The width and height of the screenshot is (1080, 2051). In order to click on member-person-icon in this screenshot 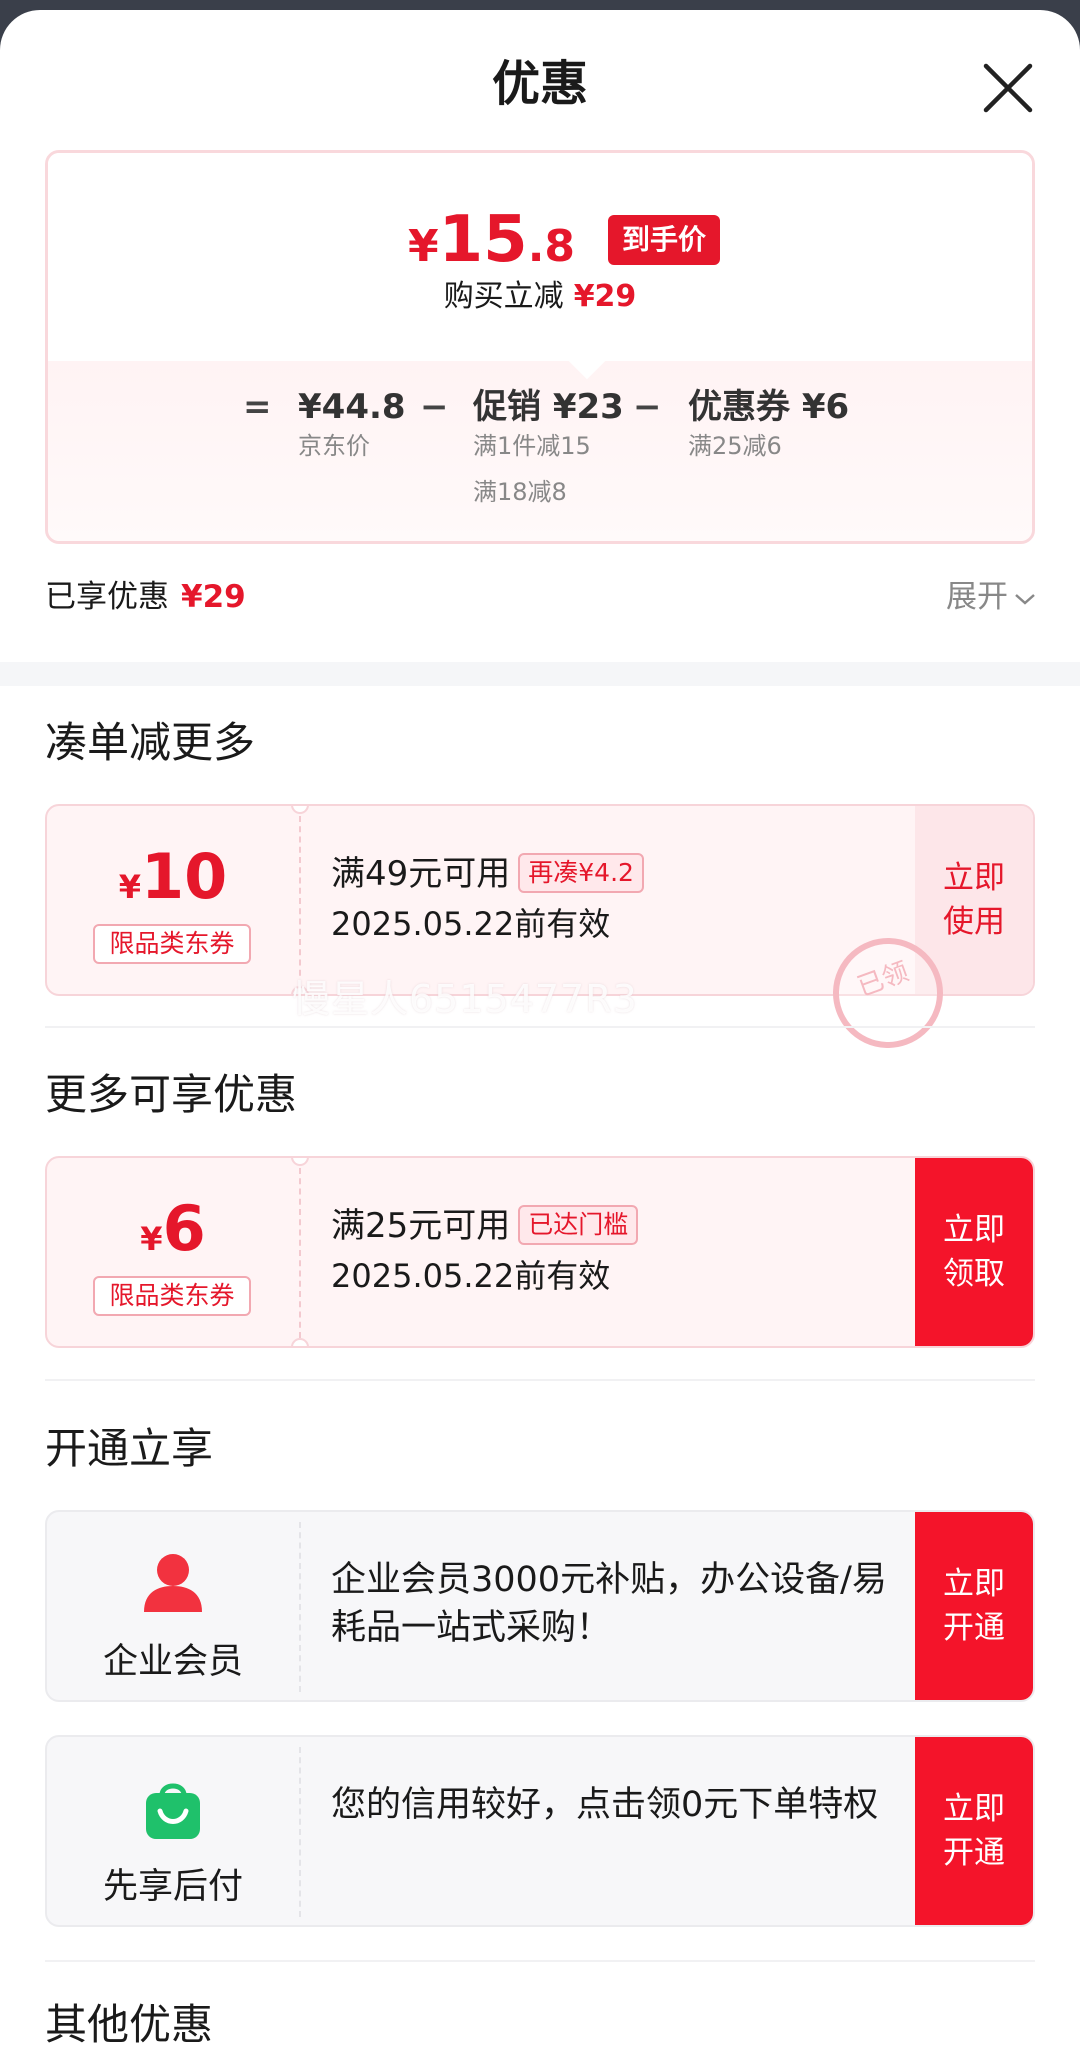, I will do `click(173, 1583)`.